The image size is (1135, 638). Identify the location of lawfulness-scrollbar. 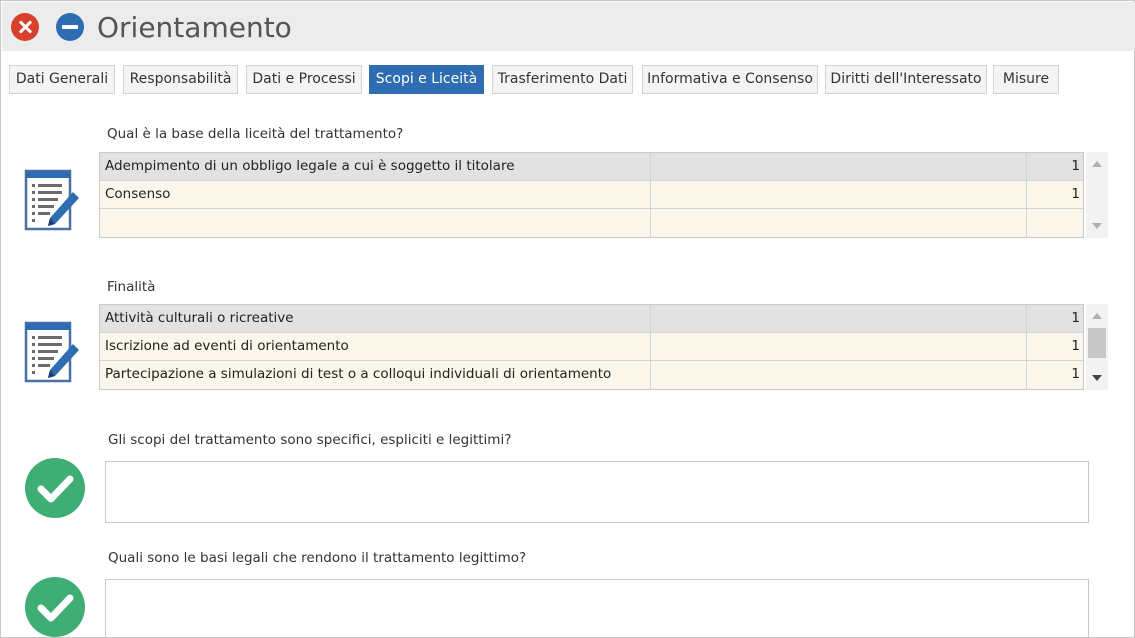
(1097, 195).